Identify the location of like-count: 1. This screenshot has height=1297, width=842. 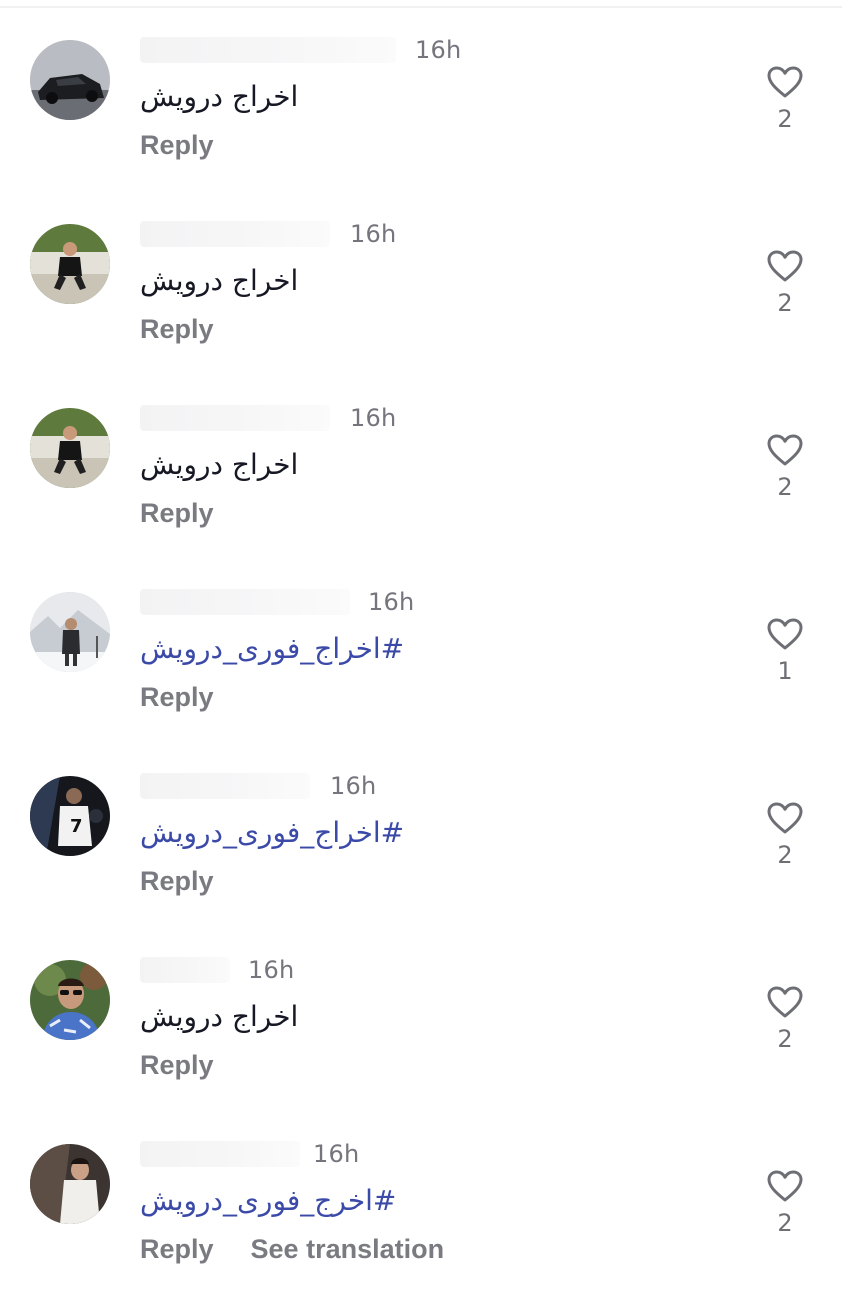
(785, 671).